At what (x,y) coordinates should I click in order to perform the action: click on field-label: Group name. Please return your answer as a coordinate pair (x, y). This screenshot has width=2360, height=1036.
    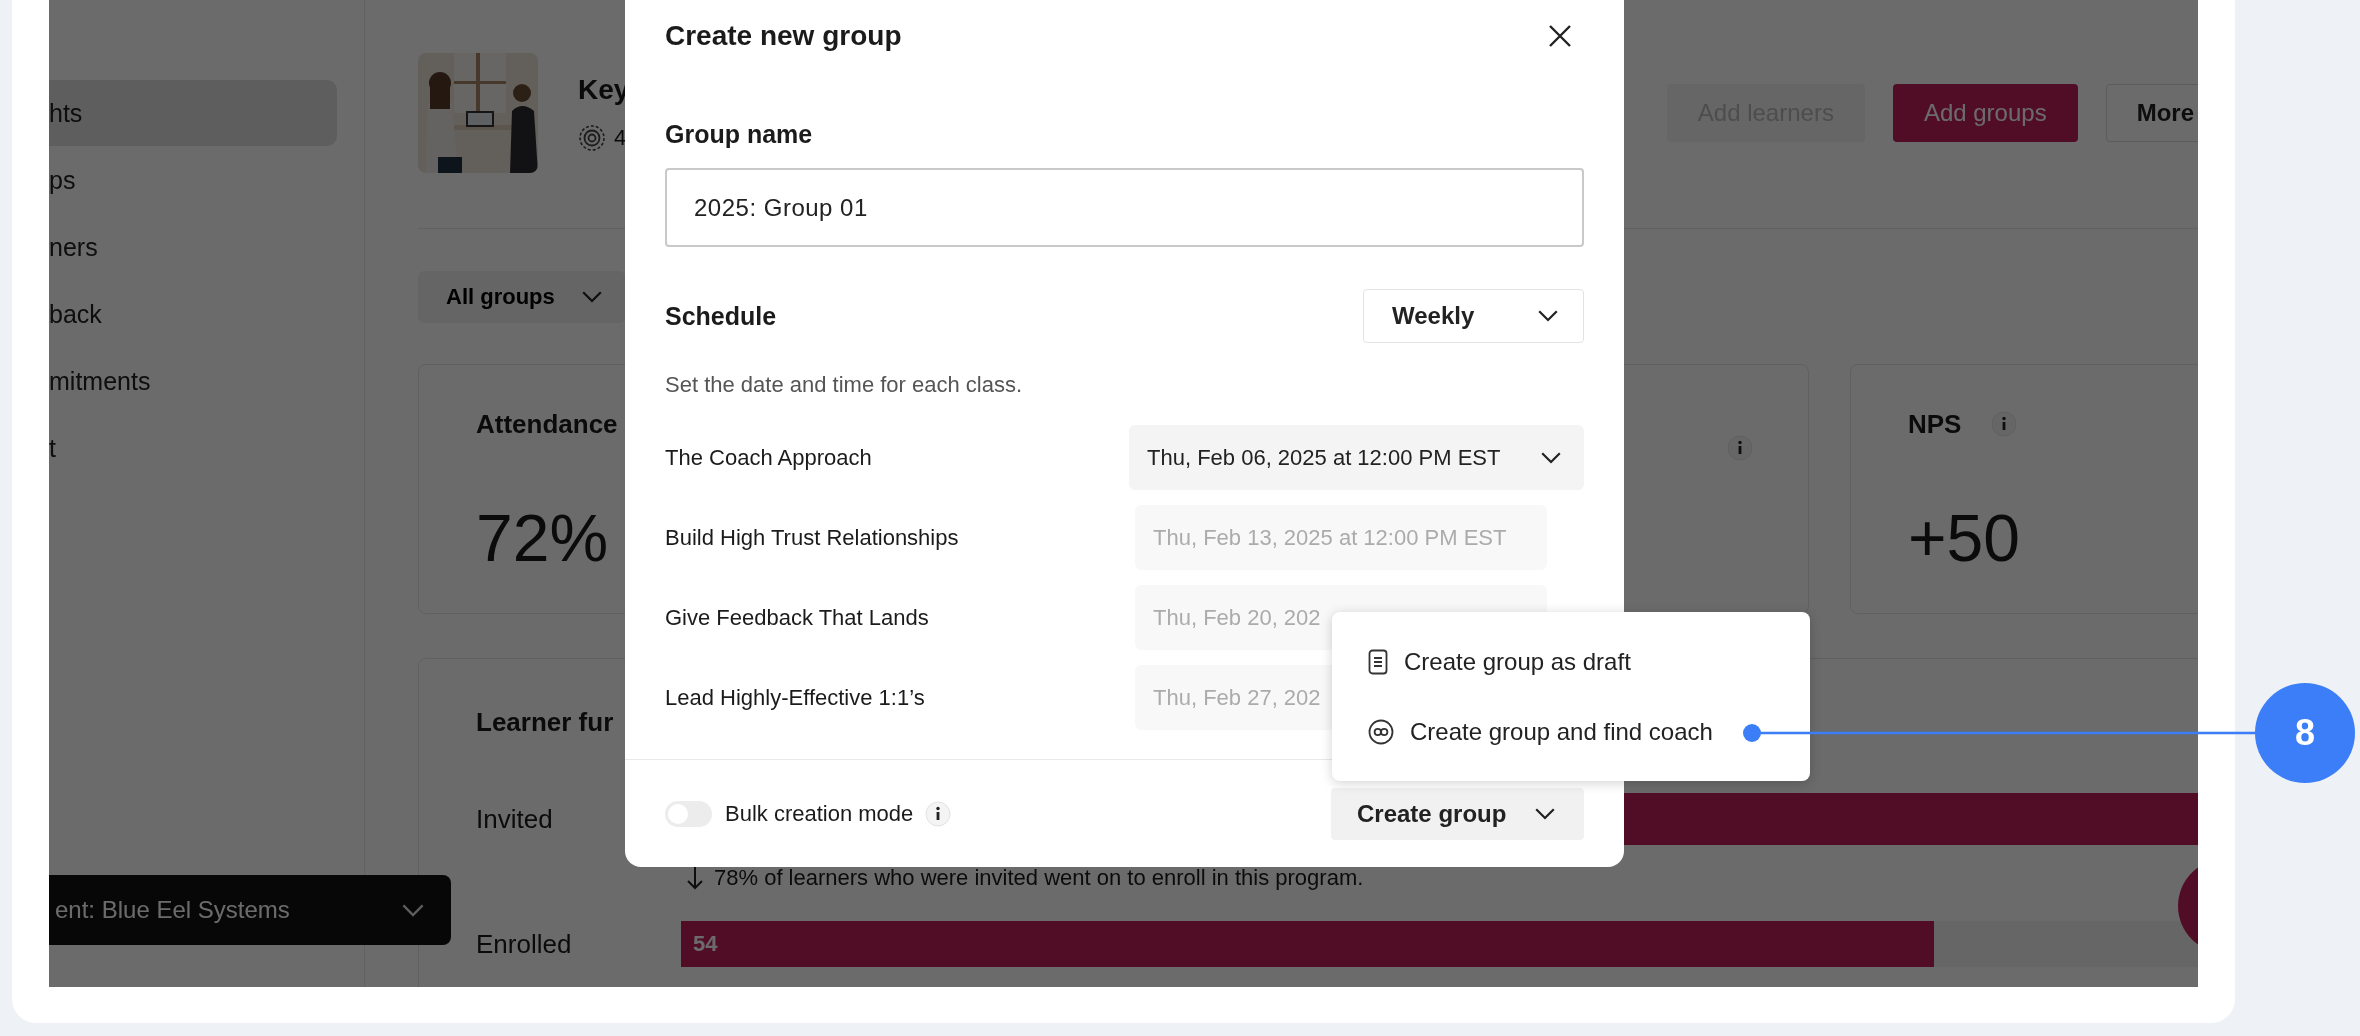
    Looking at the image, I should click on (739, 134).